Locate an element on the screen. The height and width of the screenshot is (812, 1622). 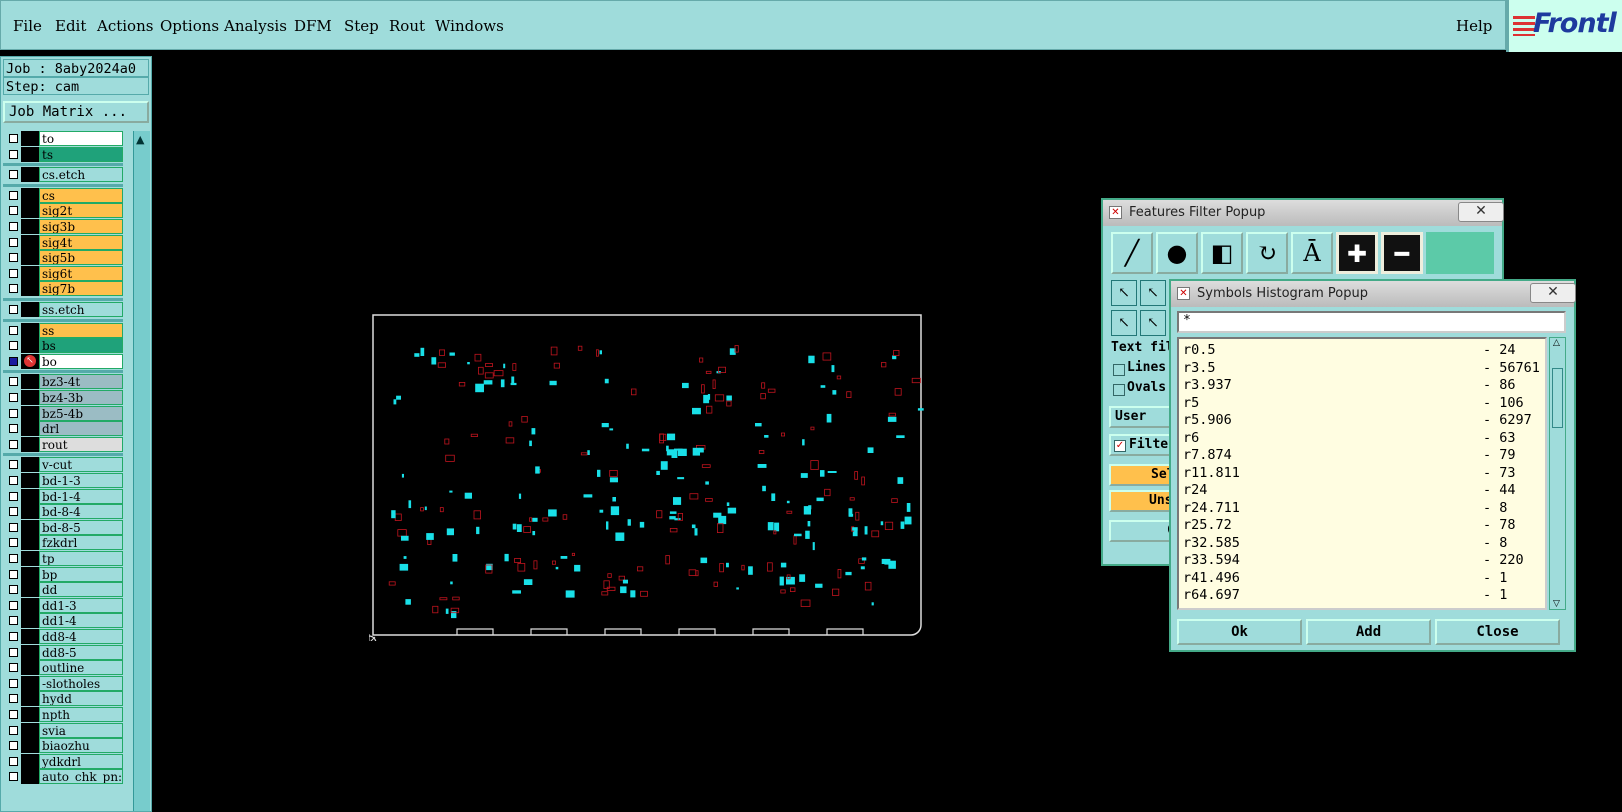
histogram-row: r7.874 - 79 is located at coordinates (1363, 455).